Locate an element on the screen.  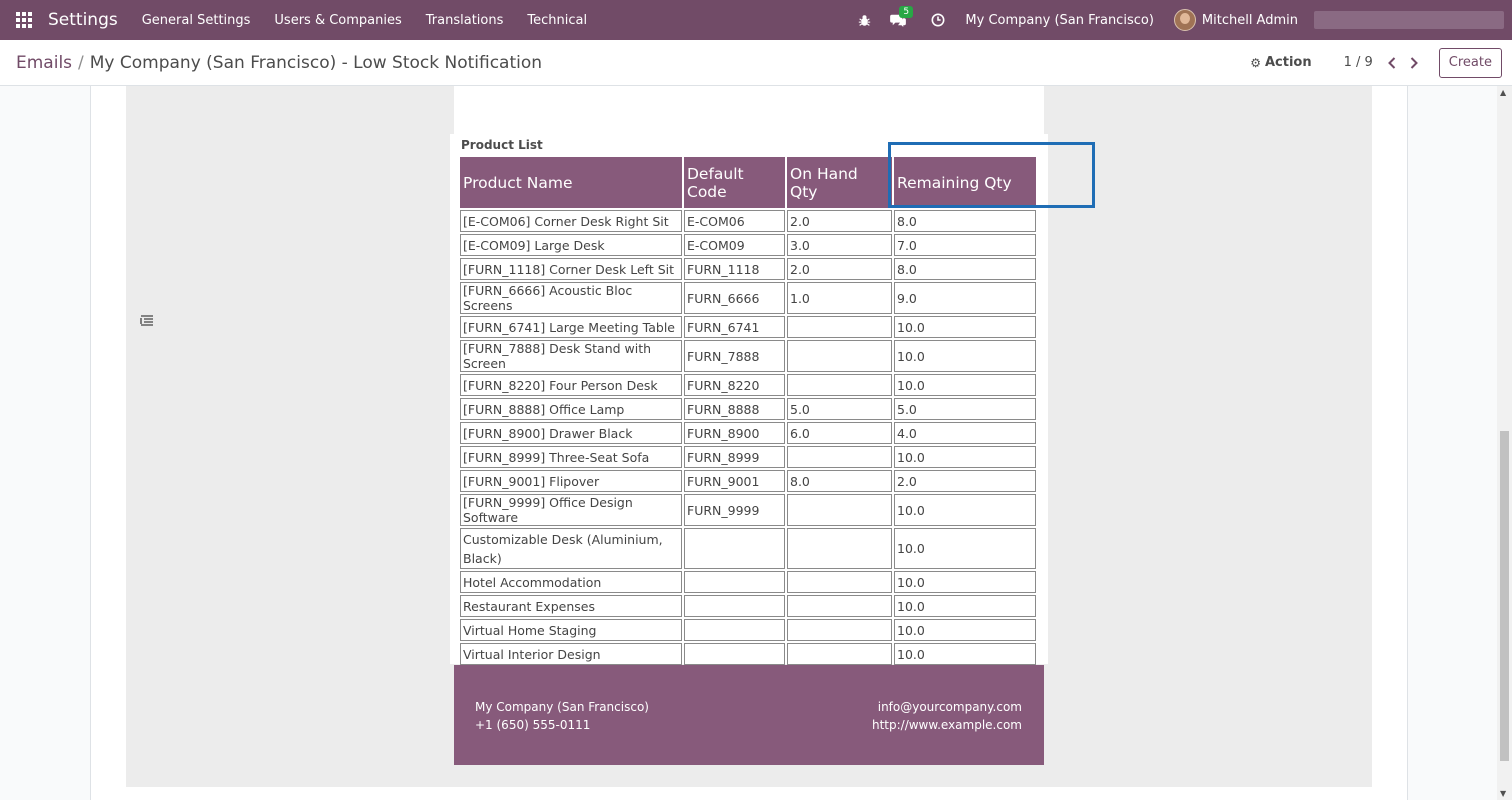
cell-default-code: FURN_9001 is located at coordinates (734, 481).